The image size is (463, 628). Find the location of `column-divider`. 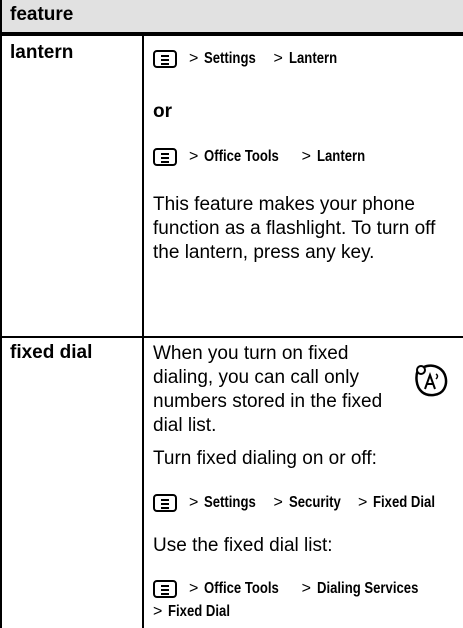

column-divider is located at coordinates (143, 332).